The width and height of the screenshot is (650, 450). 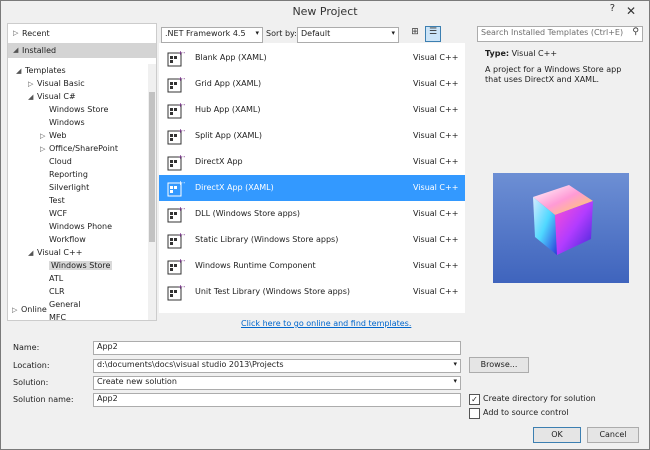 I want to click on tree-item: ▷ Web, so click(x=53, y=135).